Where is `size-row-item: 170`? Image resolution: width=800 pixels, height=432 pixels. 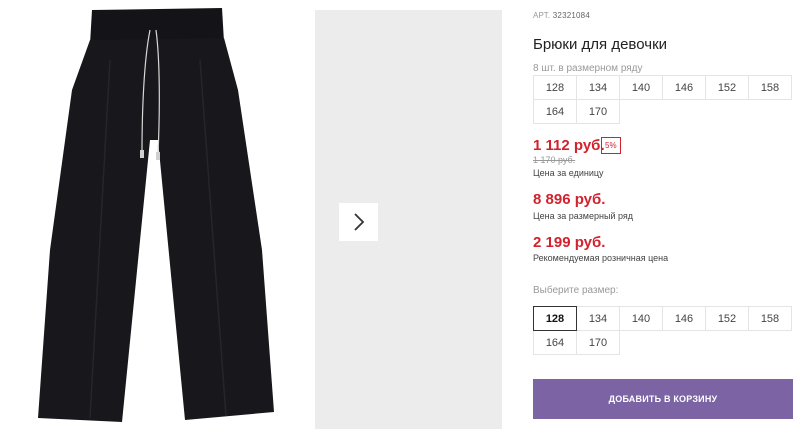 size-row-item: 170 is located at coordinates (598, 111).